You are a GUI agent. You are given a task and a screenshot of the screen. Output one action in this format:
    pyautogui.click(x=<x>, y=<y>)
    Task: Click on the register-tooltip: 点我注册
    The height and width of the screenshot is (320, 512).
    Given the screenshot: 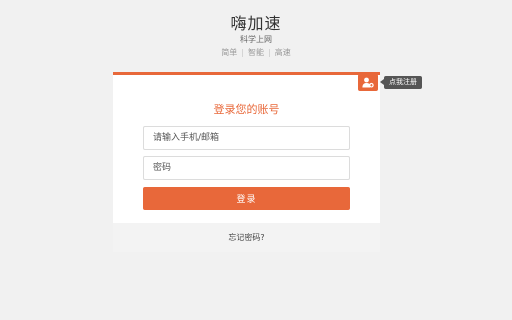 What is the action you would take?
    pyautogui.click(x=401, y=82)
    